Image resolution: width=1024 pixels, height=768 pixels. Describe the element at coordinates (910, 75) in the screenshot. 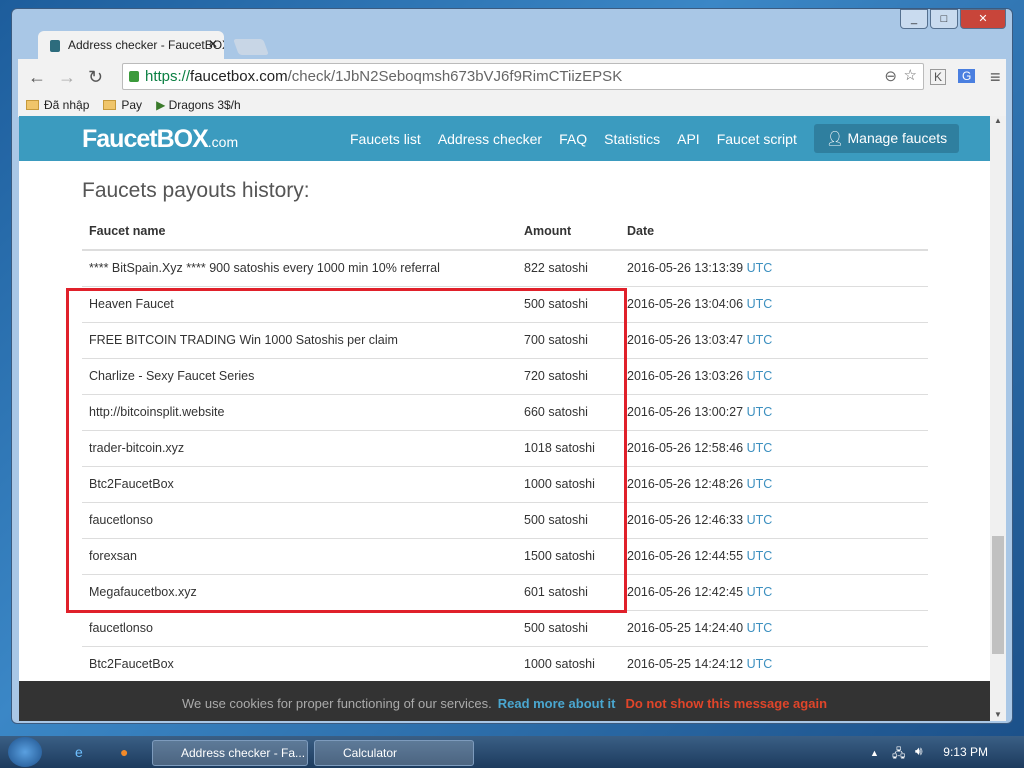

I see `star-icon: ☆` at that location.